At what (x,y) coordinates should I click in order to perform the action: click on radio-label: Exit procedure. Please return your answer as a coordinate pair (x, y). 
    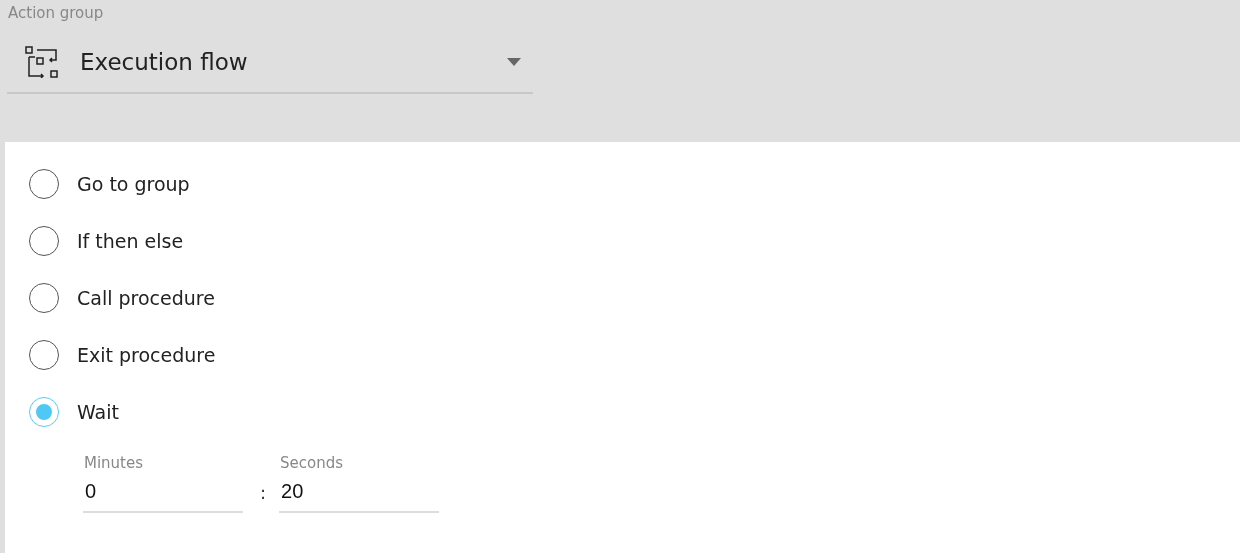
    Looking at the image, I should click on (146, 354).